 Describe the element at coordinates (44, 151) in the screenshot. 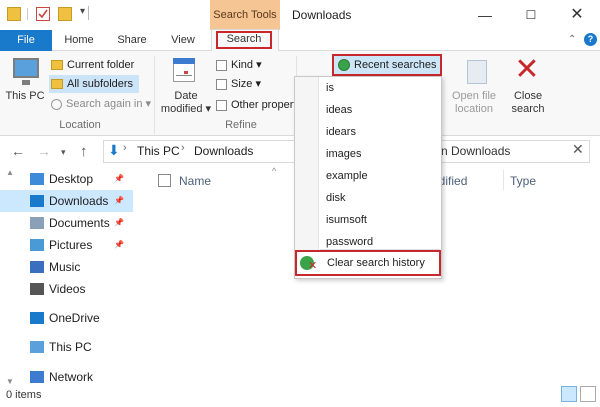

I see `forward-arrow-icon: →` at that location.